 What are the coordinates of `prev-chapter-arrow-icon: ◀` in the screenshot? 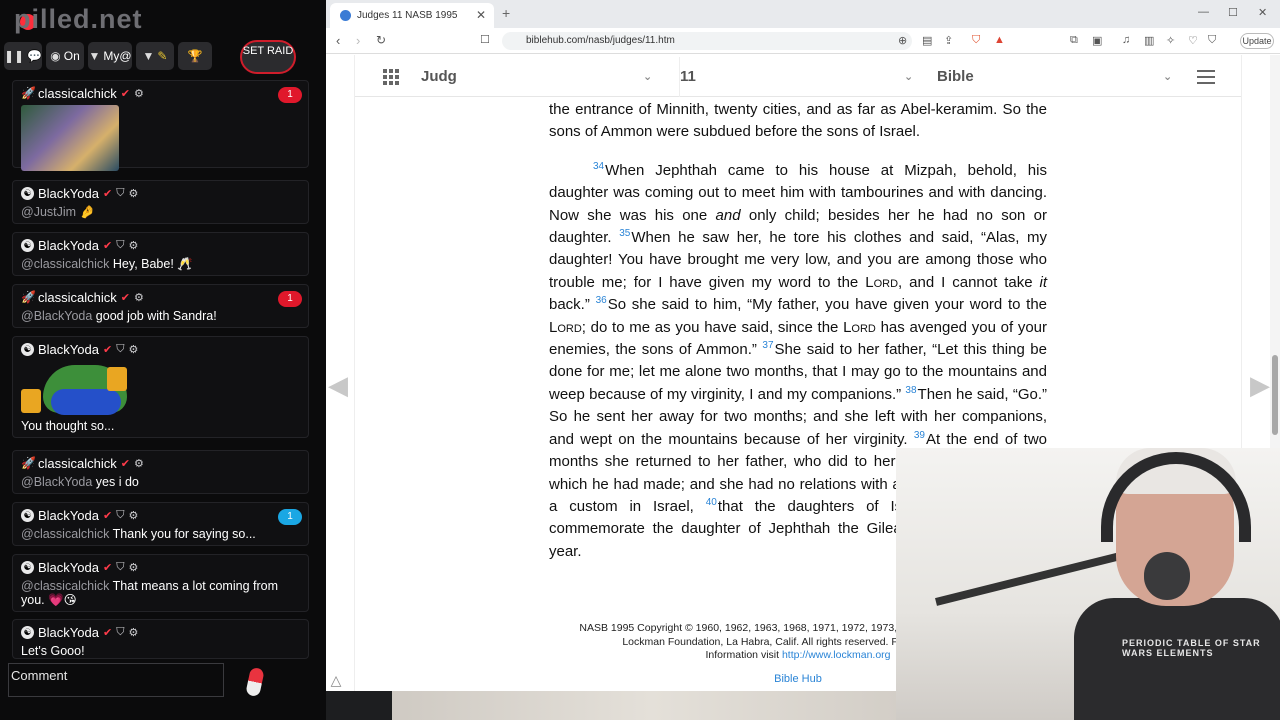 It's located at (338, 385).